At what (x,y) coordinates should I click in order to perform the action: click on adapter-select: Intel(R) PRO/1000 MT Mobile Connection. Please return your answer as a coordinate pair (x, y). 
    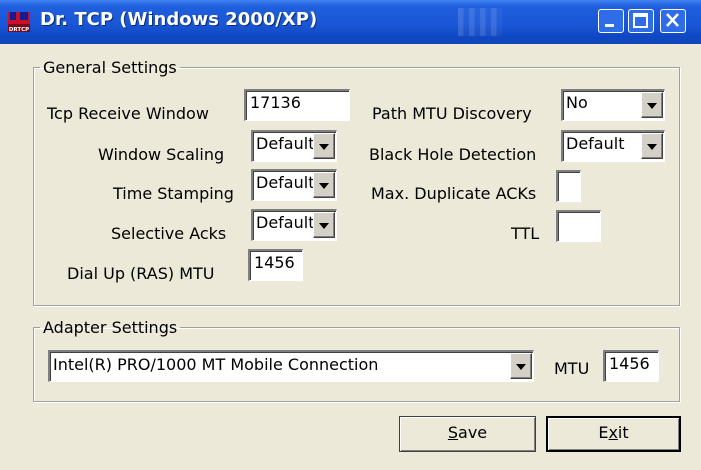
    Looking at the image, I should click on (291, 366).